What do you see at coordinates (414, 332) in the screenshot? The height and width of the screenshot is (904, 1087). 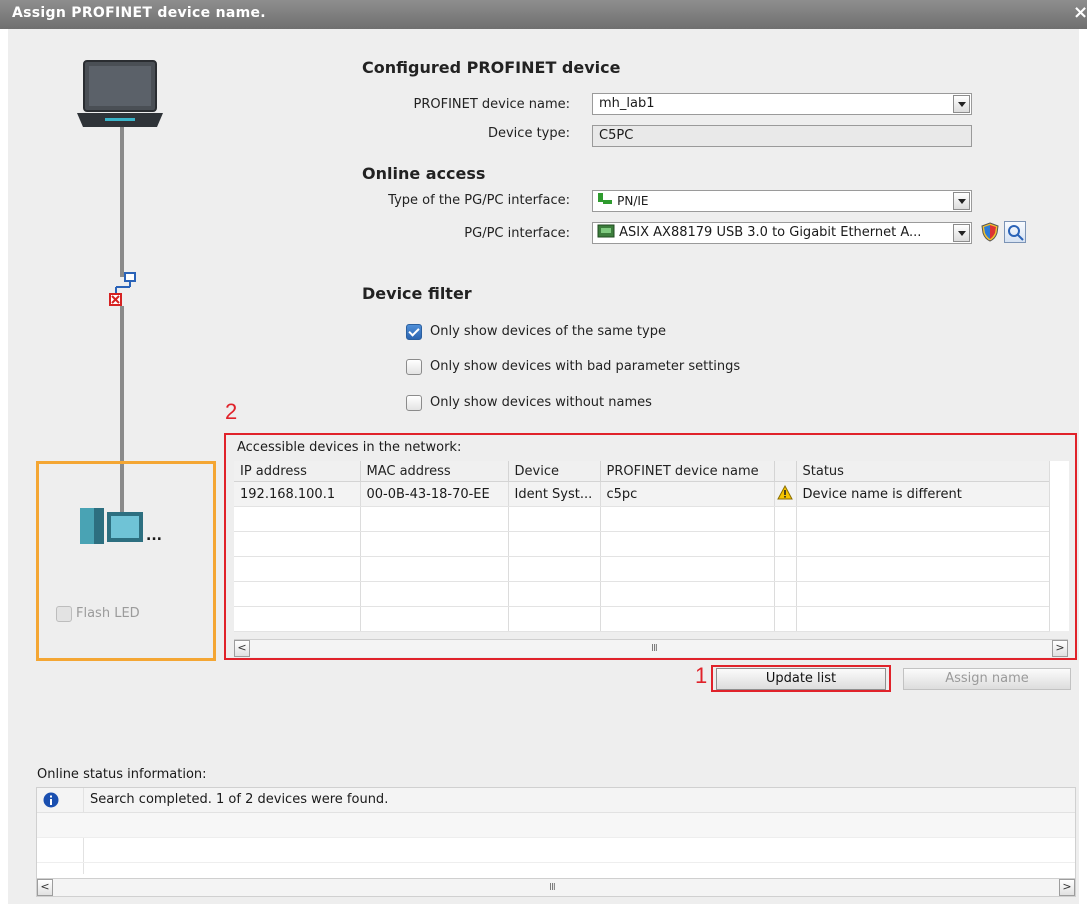 I see `filter-same-type-checkbox` at bounding box center [414, 332].